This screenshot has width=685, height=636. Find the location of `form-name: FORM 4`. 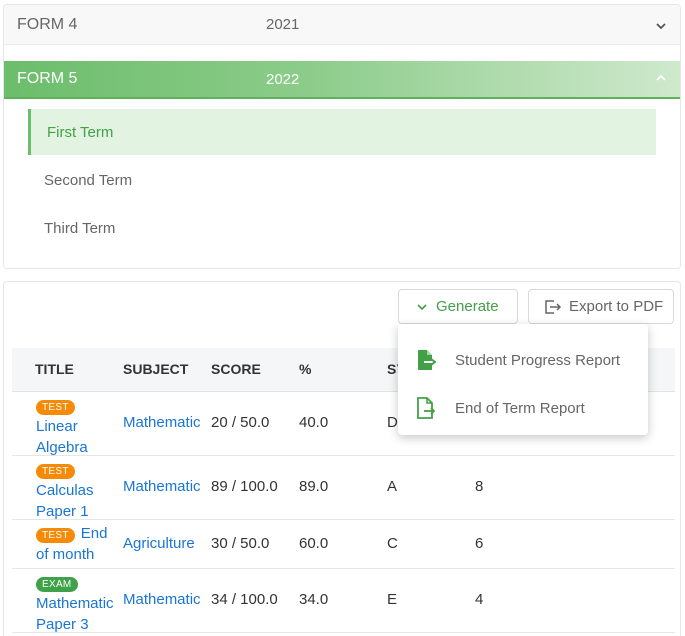

form-name: FORM 4 is located at coordinates (47, 24).